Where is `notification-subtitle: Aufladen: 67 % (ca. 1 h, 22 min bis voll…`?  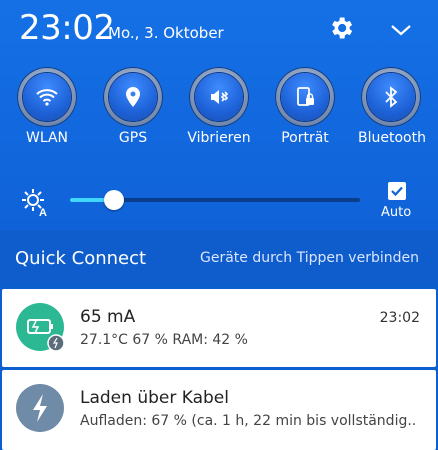 notification-subtitle: Aufladen: 67 % (ca. 1 h, 22 min bis voll… is located at coordinates (248, 421).